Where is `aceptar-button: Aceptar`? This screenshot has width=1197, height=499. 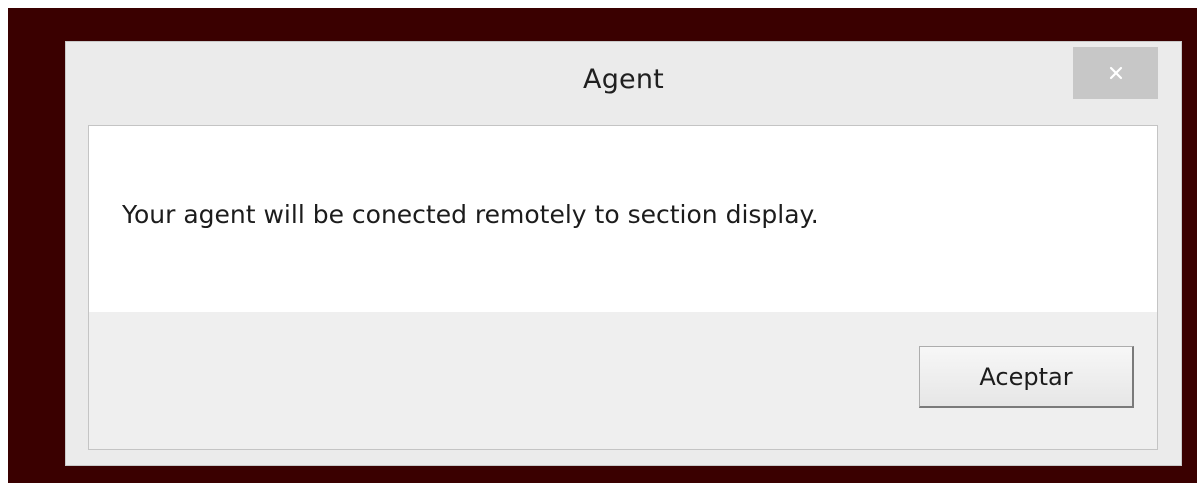
aceptar-button: Aceptar is located at coordinates (1026, 377).